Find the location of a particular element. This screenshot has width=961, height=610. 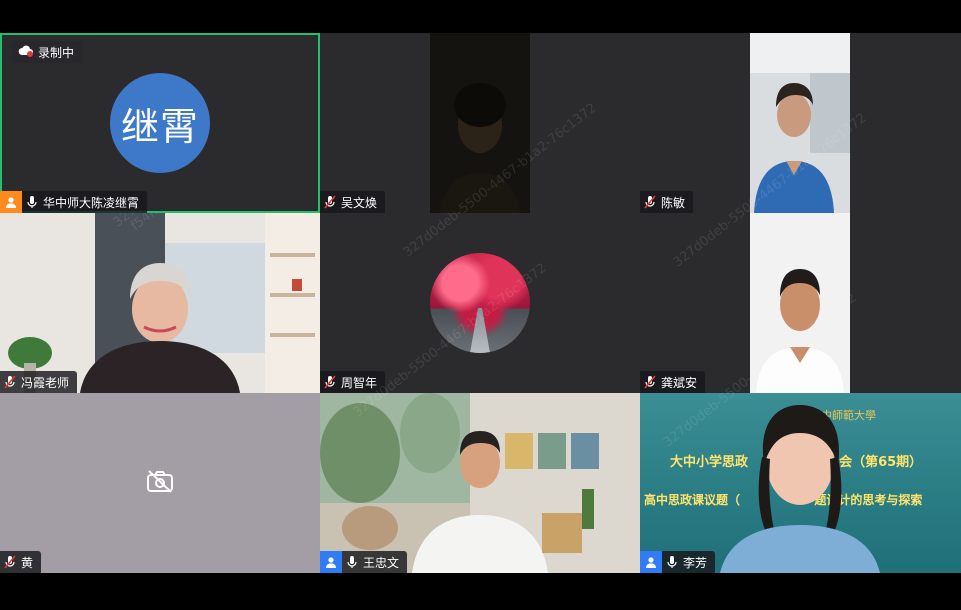

participant-name: 黄 is located at coordinates (27, 562).